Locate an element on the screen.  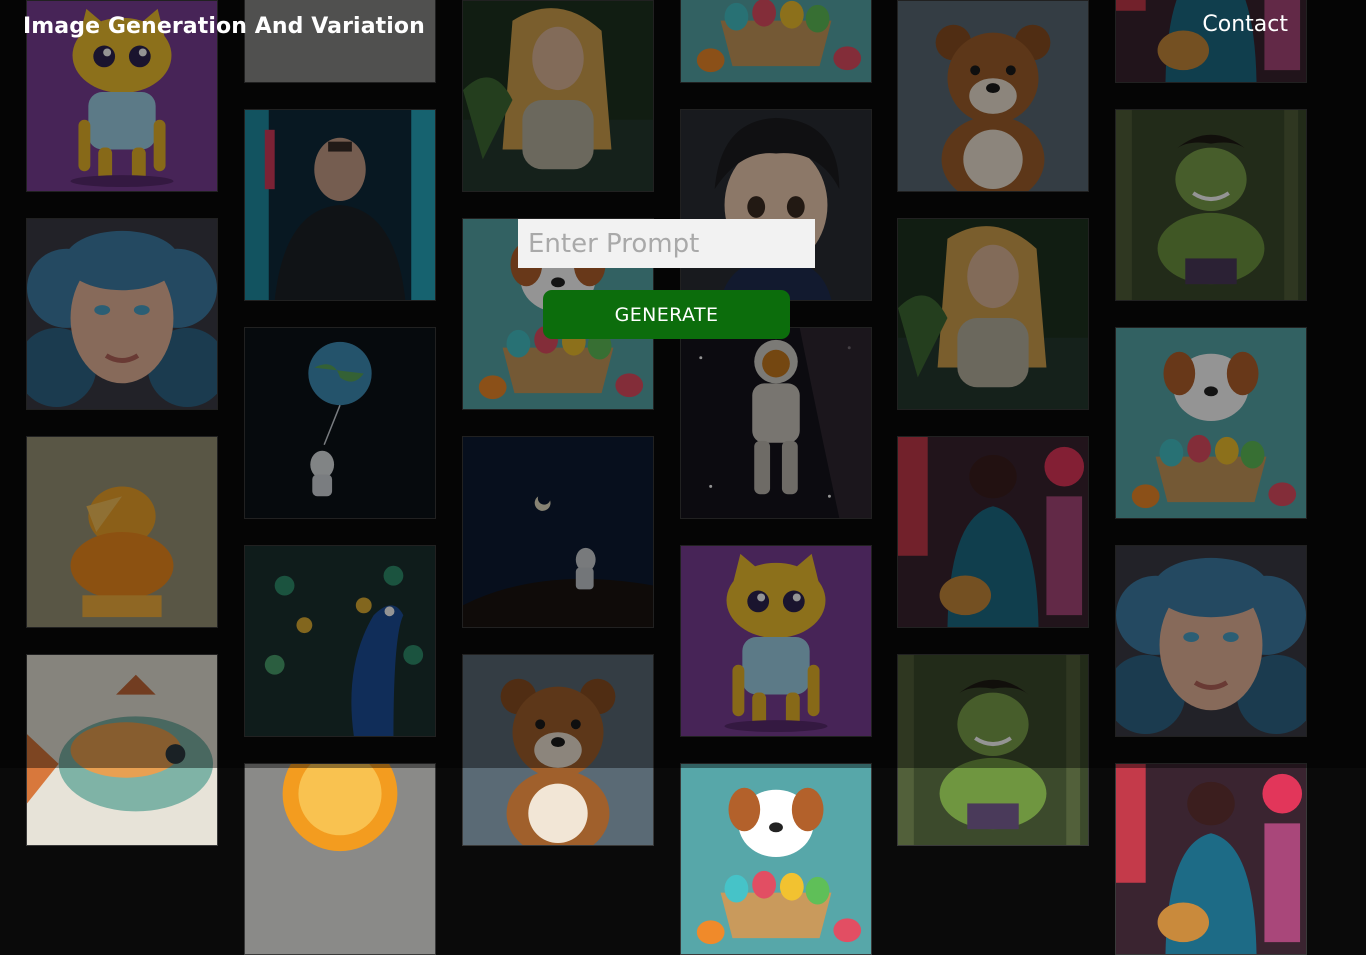
gallery-image-orange-bird is located at coordinates (122, 532).